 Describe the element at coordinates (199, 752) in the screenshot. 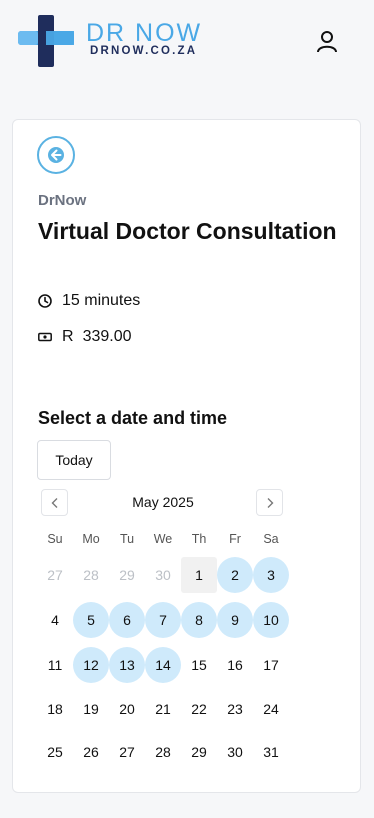

I see `calendar-day: 29` at that location.